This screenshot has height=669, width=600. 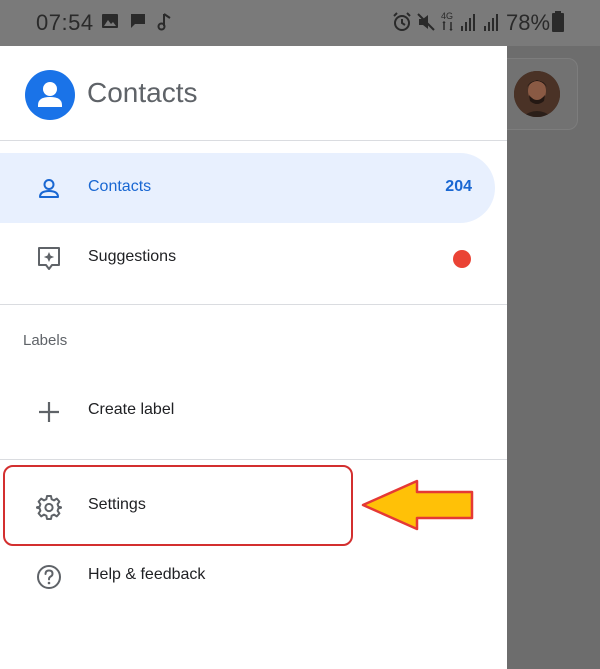 What do you see at coordinates (417, 505) in the screenshot?
I see `yellow-arrow-icon` at bounding box center [417, 505].